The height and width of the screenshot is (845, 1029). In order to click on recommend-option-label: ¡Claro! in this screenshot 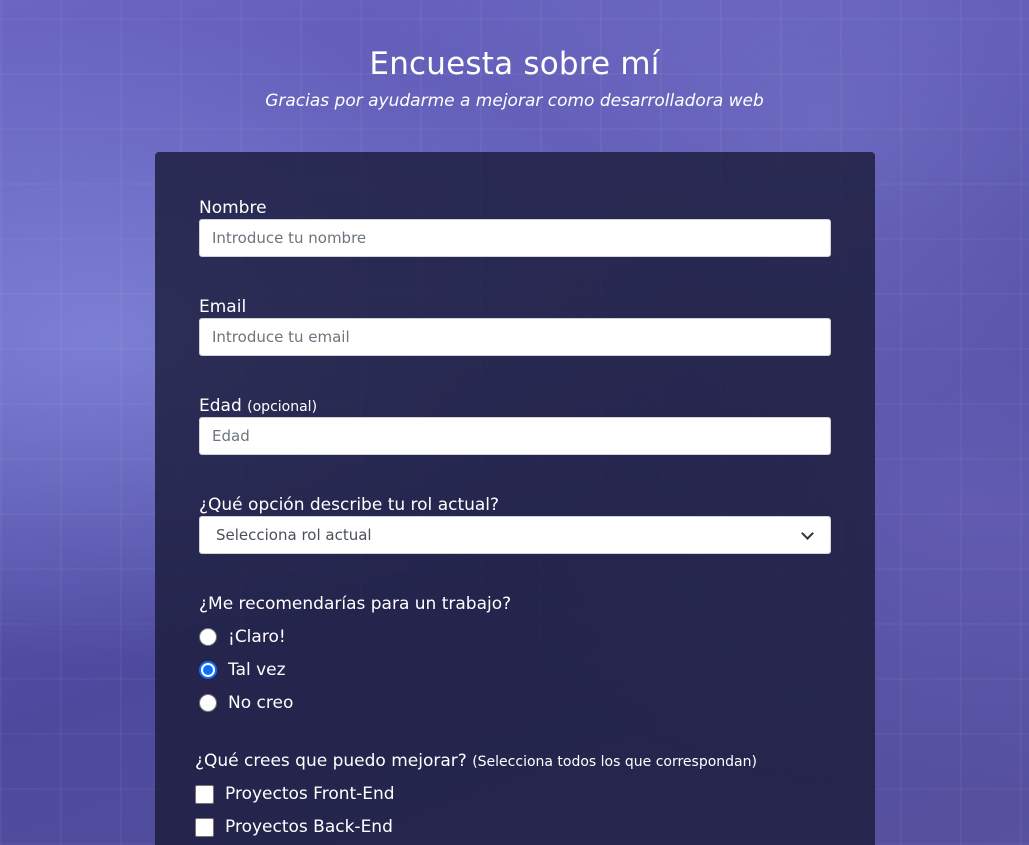, I will do `click(257, 637)`.